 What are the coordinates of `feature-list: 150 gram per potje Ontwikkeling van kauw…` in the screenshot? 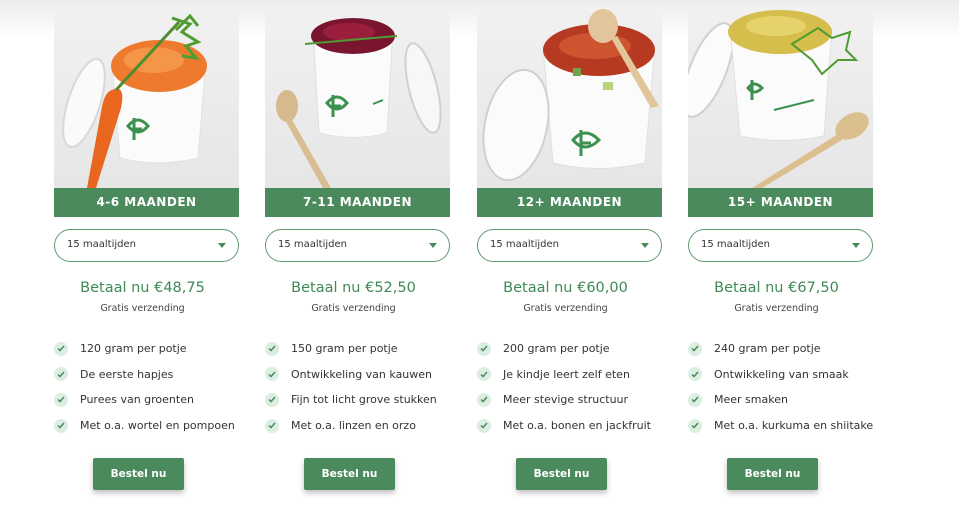 It's located at (357, 387).